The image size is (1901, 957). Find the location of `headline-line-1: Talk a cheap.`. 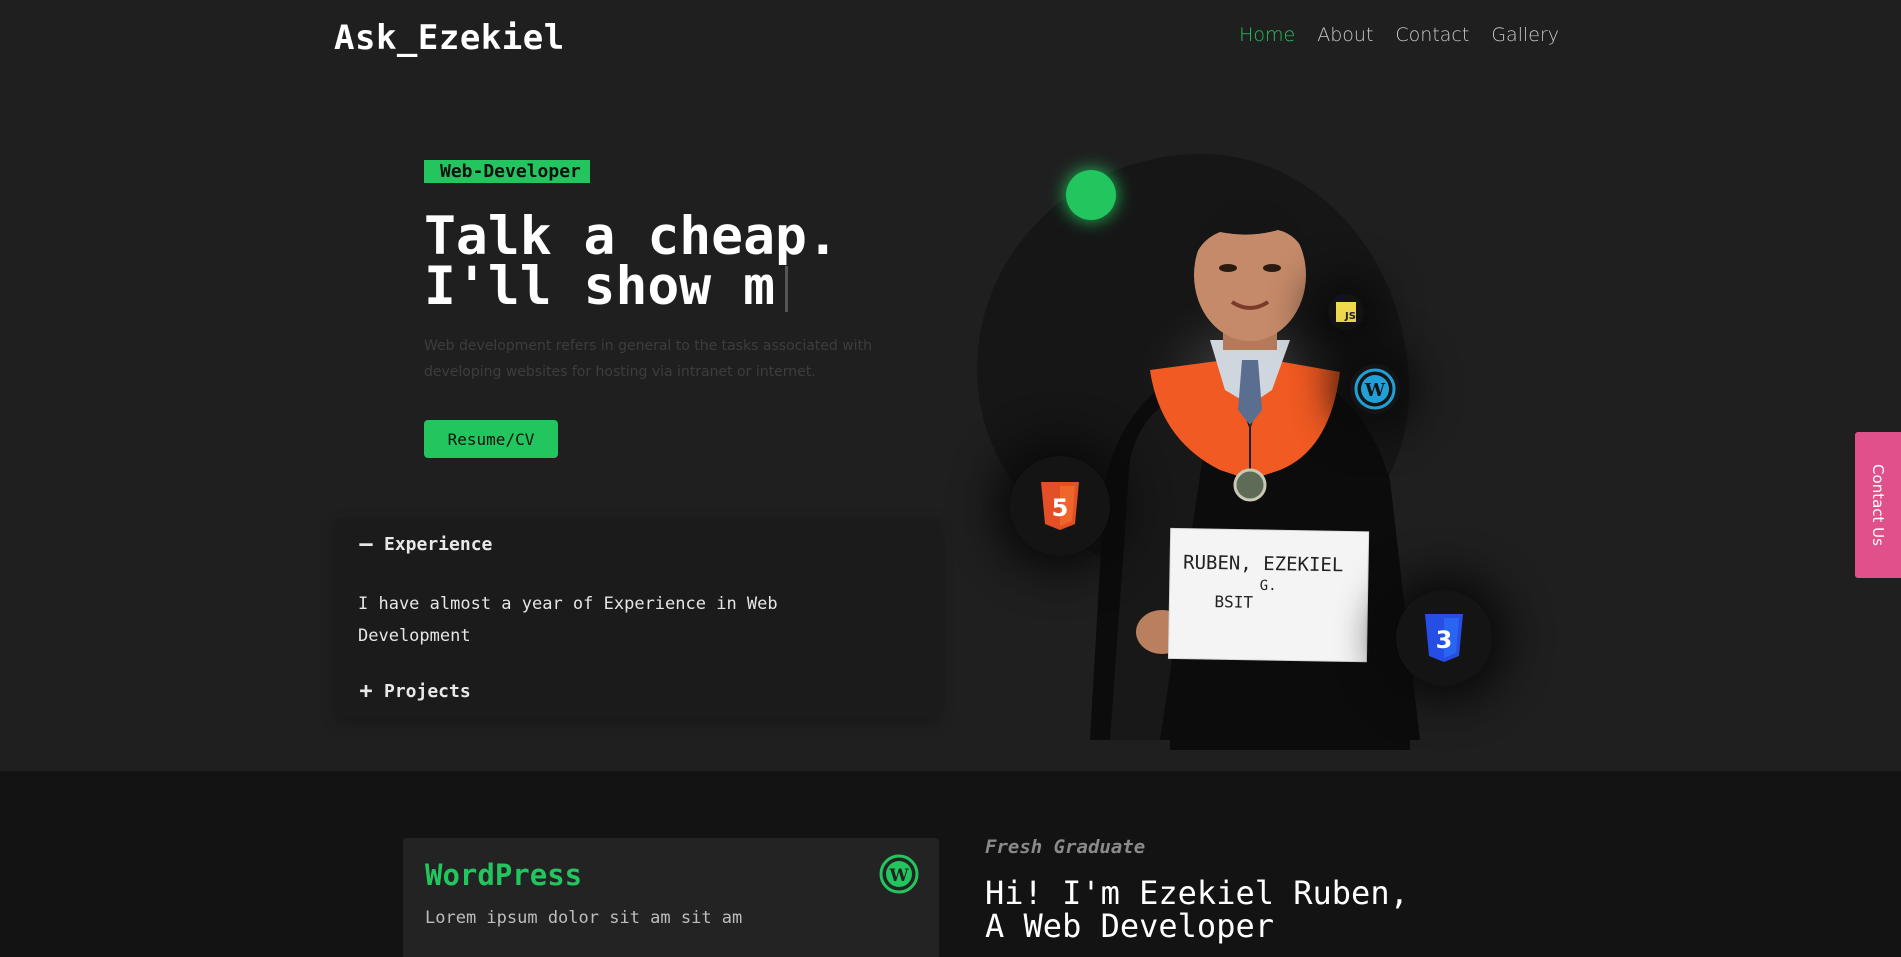

headline-line-1: Talk a cheap. is located at coordinates (631, 236).